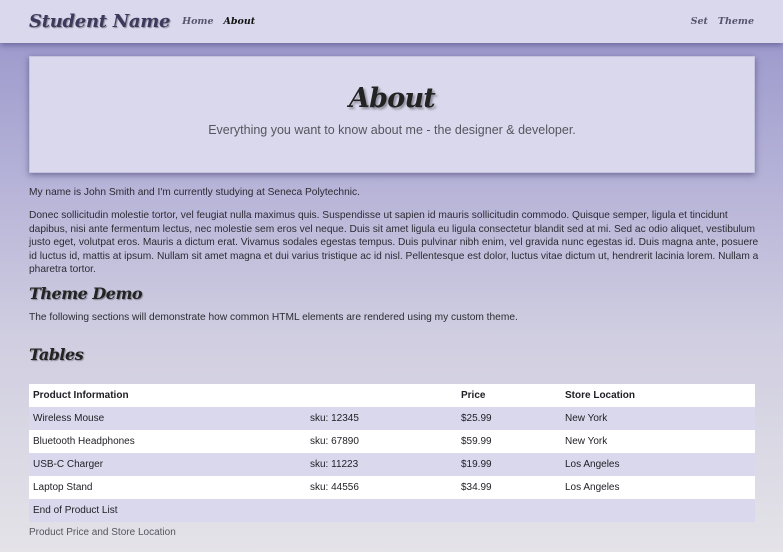  Describe the element at coordinates (56, 354) in the screenshot. I see `tables-heading: Tables` at that location.